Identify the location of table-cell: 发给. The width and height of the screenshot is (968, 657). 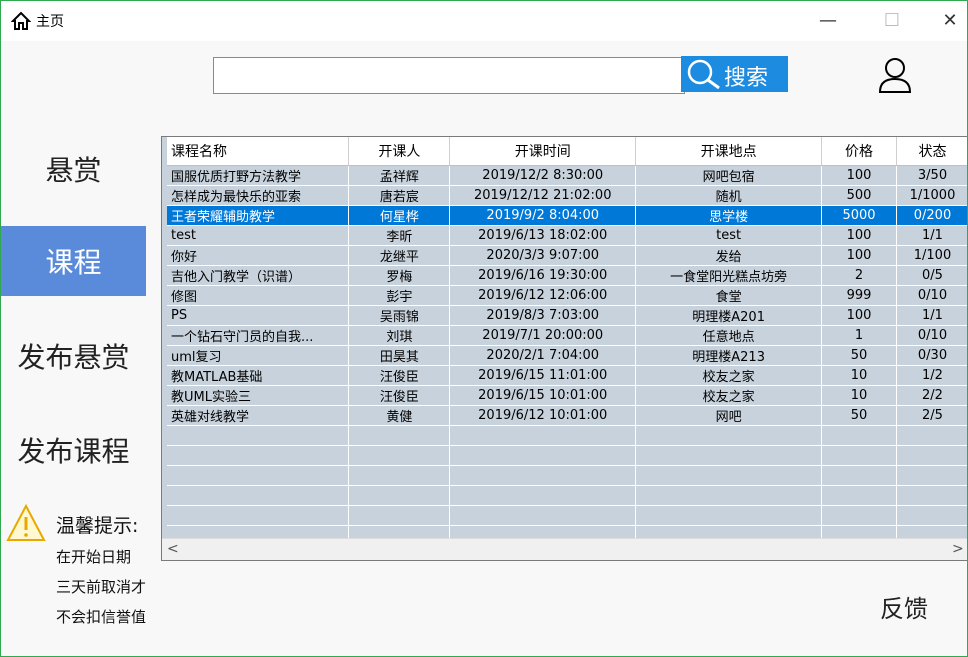
(729, 255).